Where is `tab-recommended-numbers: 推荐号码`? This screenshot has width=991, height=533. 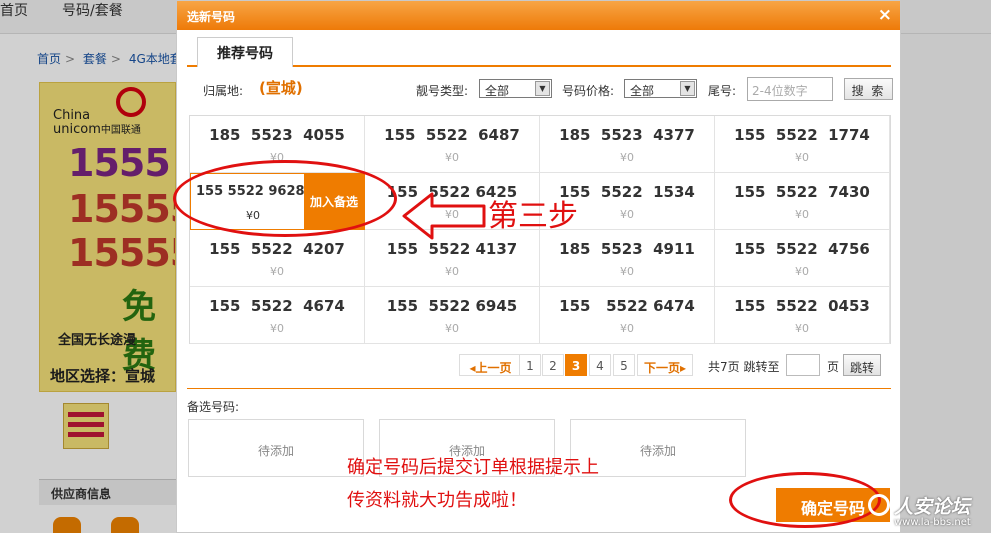 tab-recommended-numbers: 推荐号码 is located at coordinates (245, 53).